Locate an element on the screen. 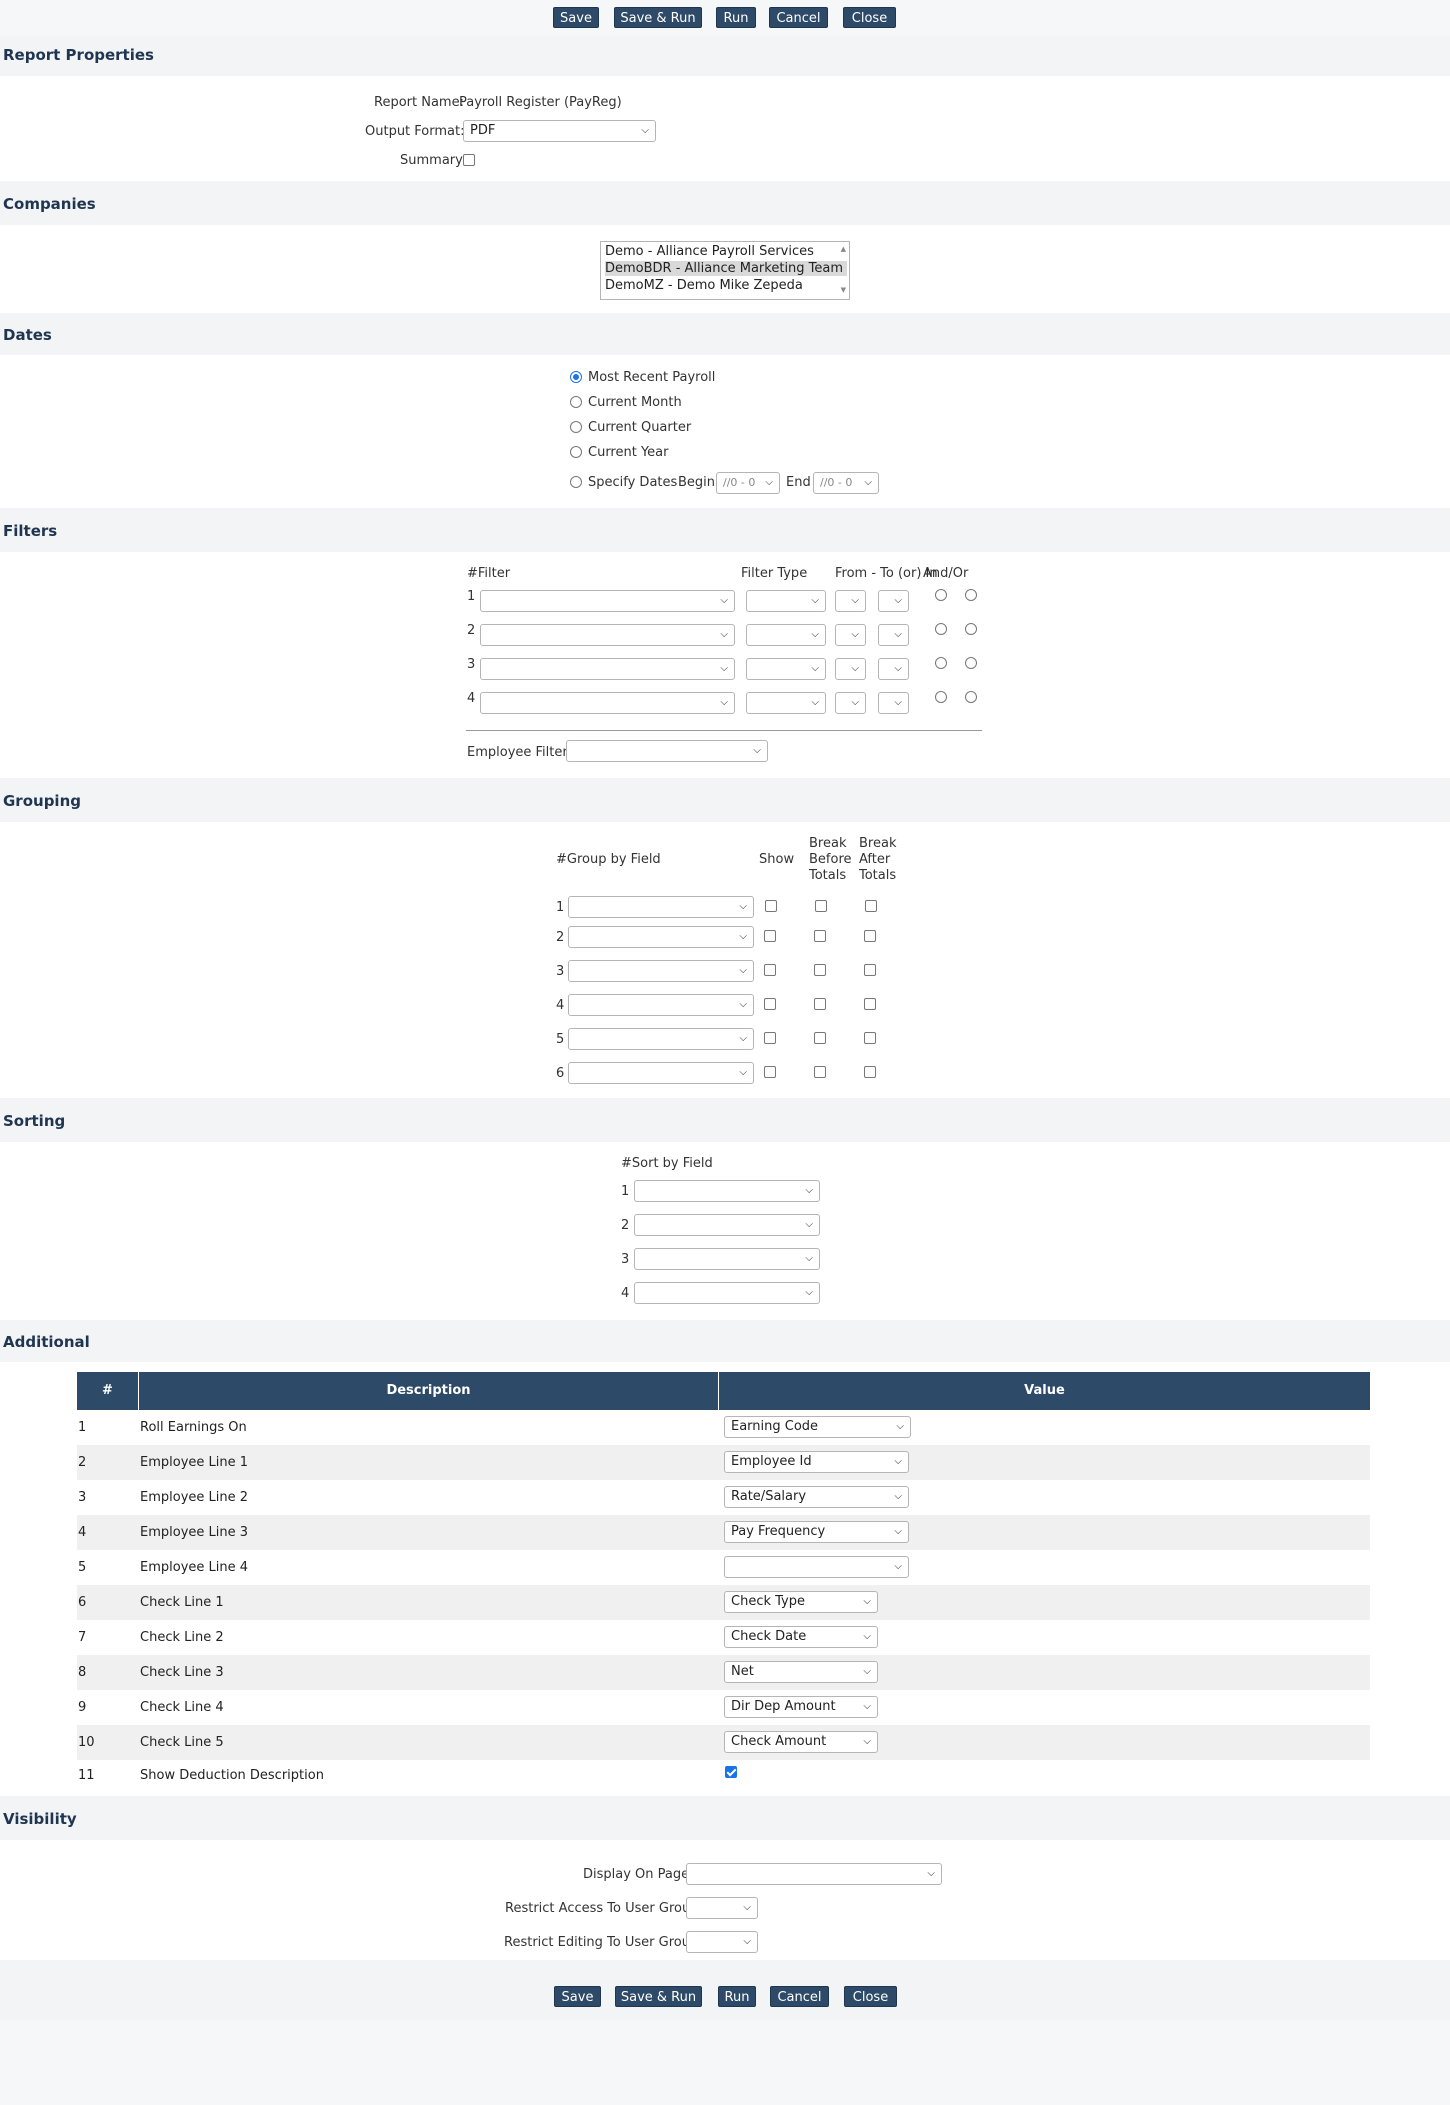  most-recent-payroll-radio is located at coordinates (576, 377).